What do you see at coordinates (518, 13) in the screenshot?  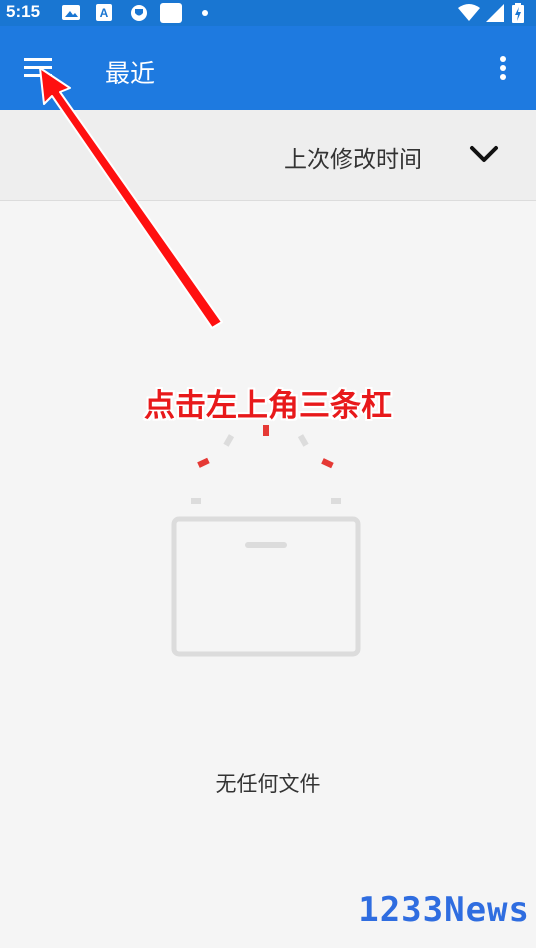 I see `battery-charging-icon` at bounding box center [518, 13].